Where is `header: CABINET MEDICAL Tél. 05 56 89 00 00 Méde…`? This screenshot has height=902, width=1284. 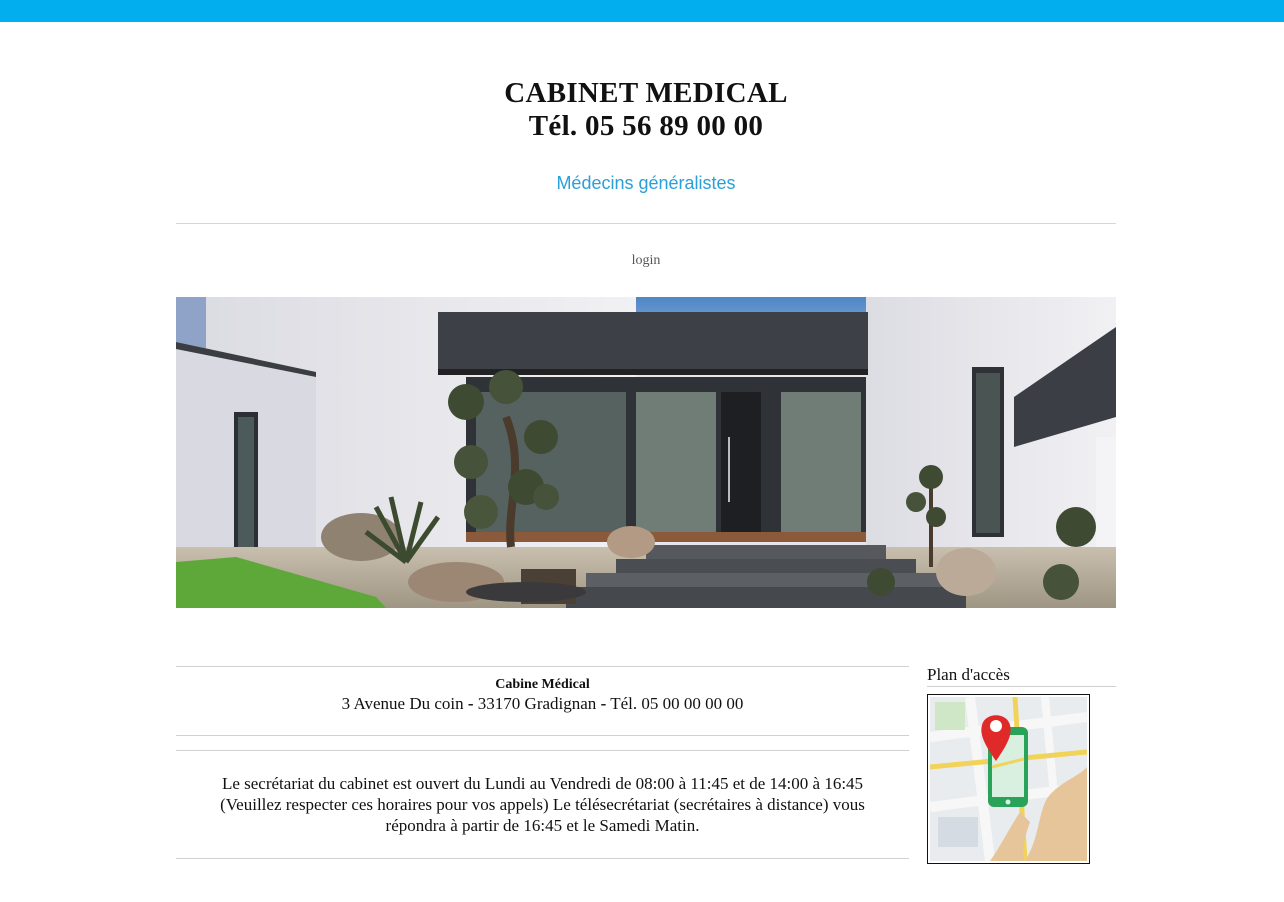
header: CABINET MEDICAL Tél. 05 56 89 00 00 Méde… is located at coordinates (646, 108).